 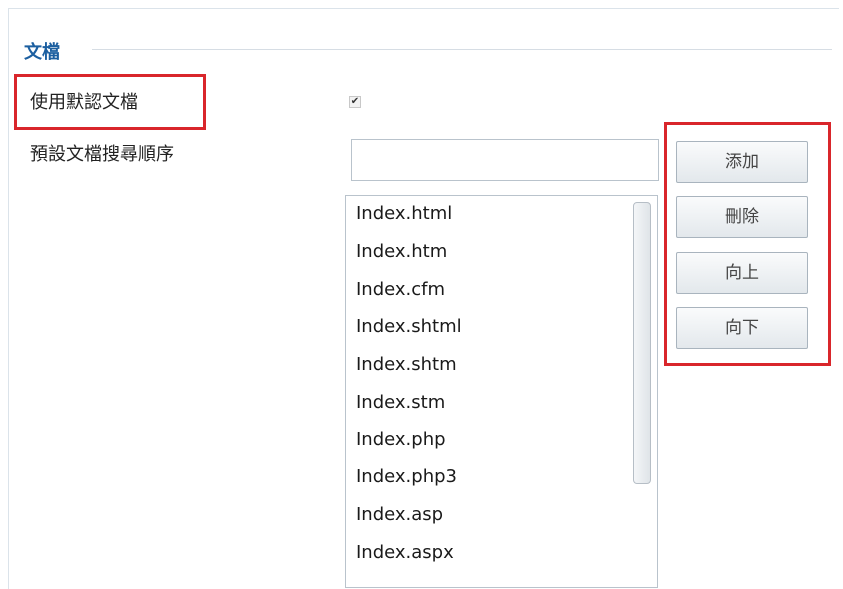 I want to click on list-item: Index.shtml, so click(x=409, y=326).